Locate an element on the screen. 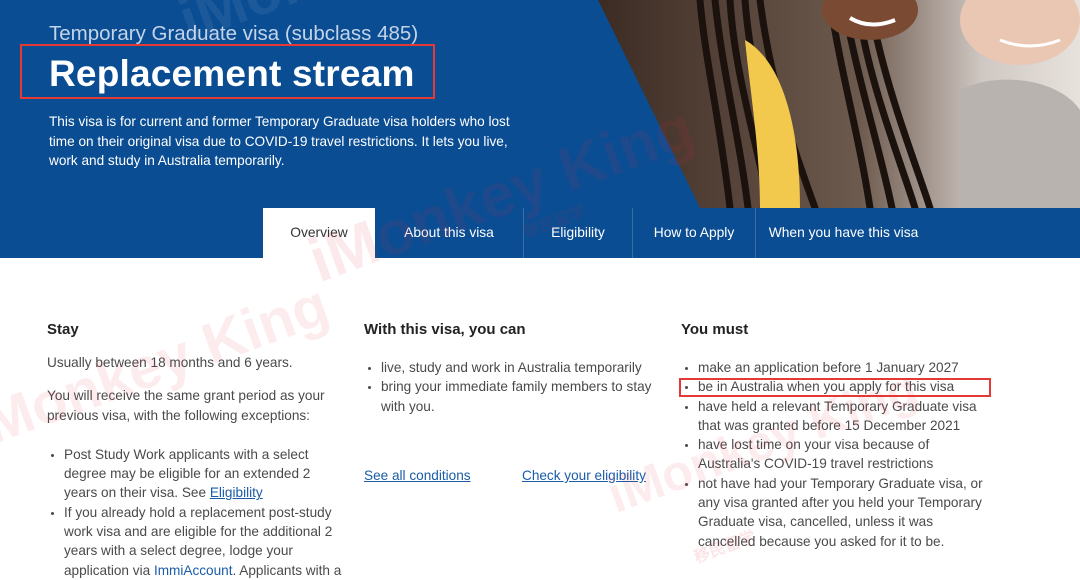 The image size is (1080, 580). immiaccount-link: ImmiAccount is located at coordinates (193, 570).